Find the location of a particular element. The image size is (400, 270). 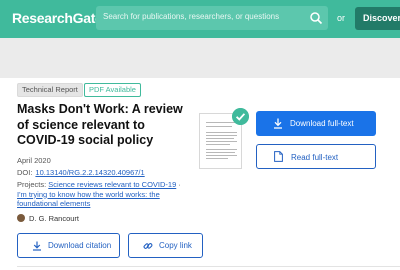

doi-row: DOI: 10.13140/RG.2.2.14320.40967/1 is located at coordinates (81, 172).